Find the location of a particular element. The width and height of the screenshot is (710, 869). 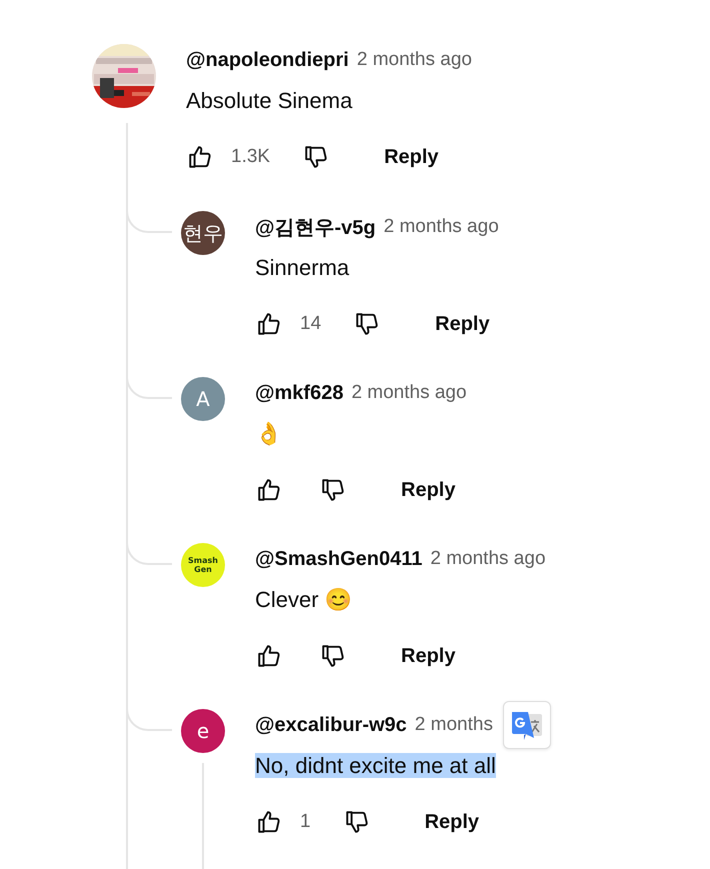

comment-text: 👌 is located at coordinates (268, 433).